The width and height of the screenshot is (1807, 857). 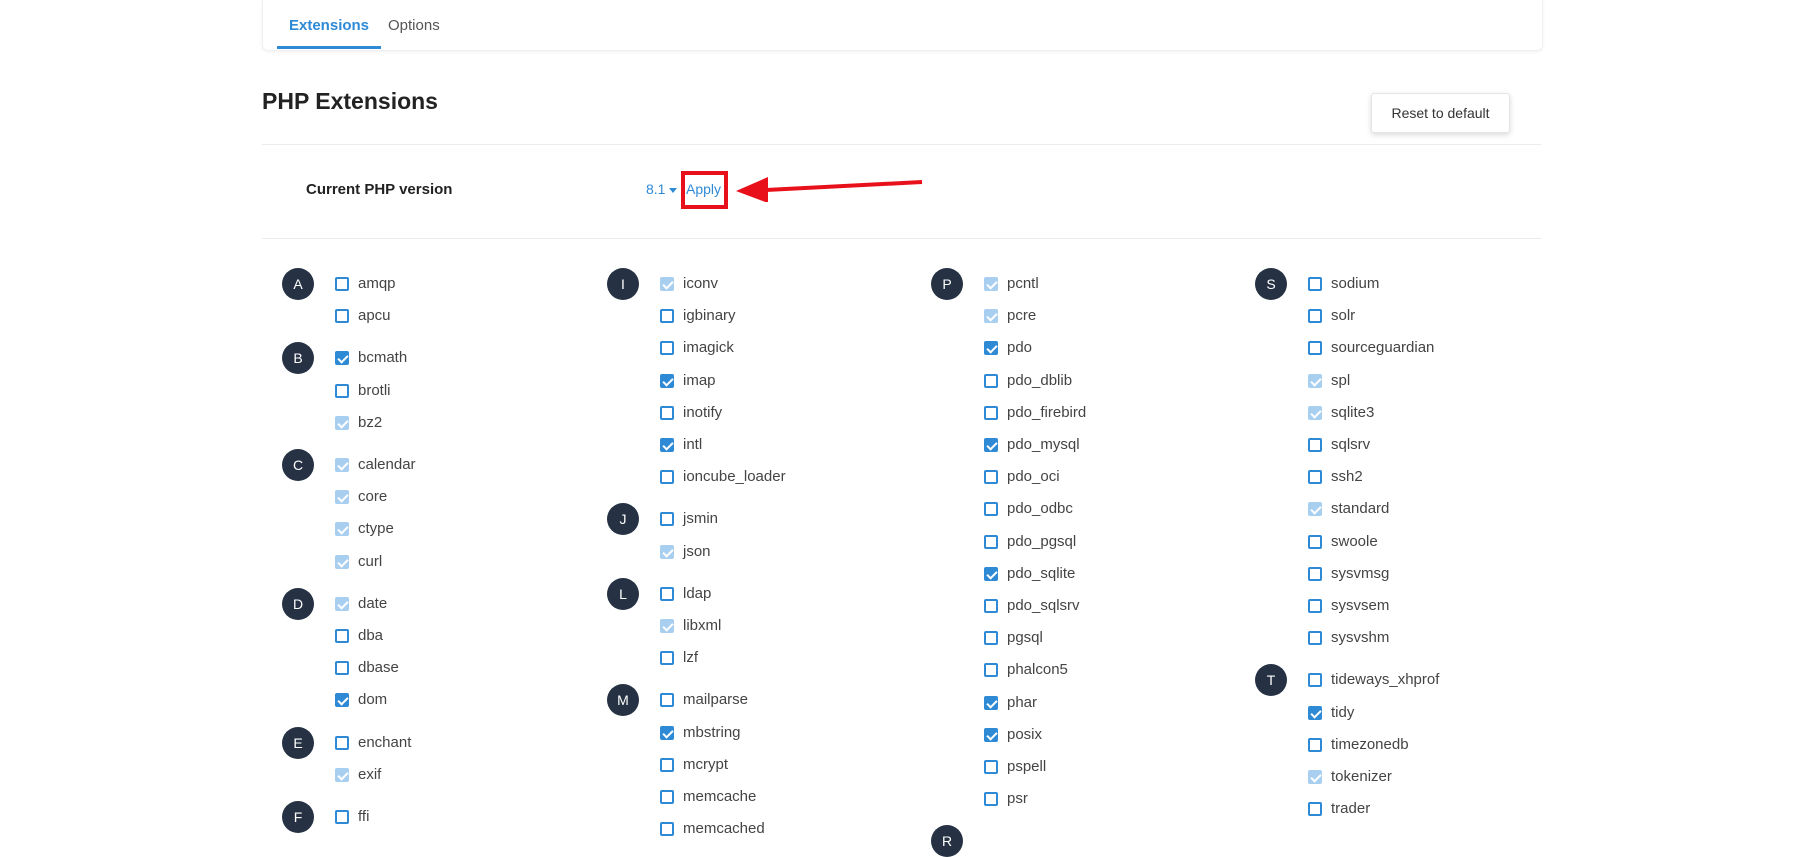 I want to click on reset-to-default-button: Reset to default, so click(x=1440, y=113).